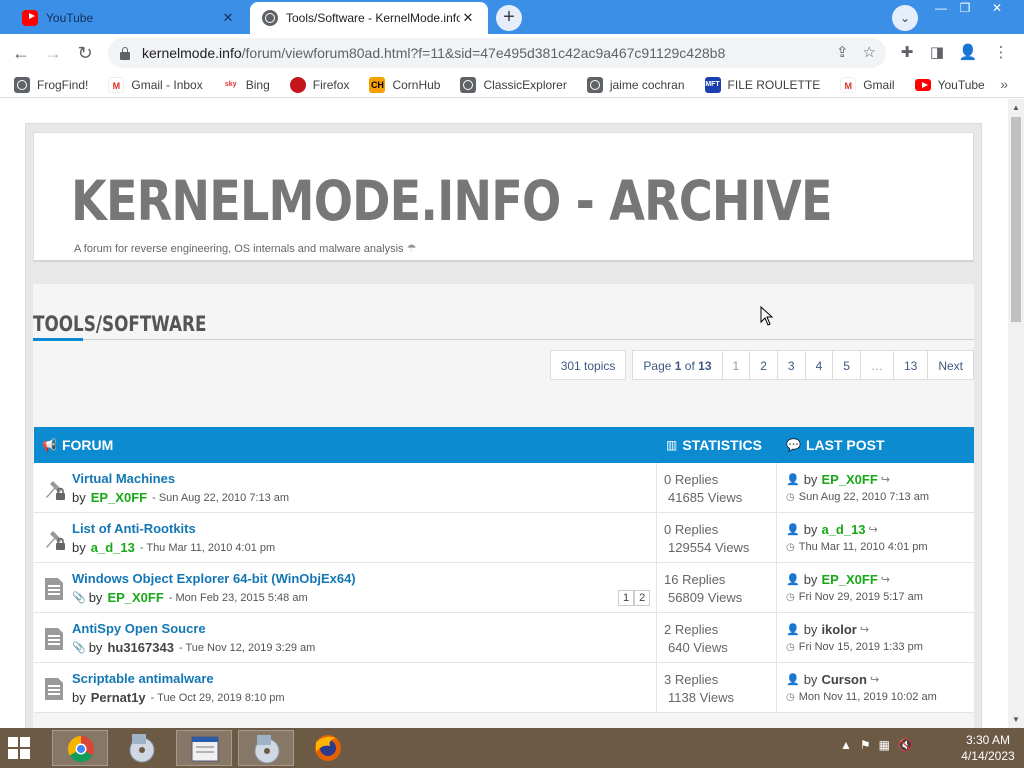  Describe the element at coordinates (907, 53) in the screenshot. I see `extensions-puzzle-icon: ✚` at that location.